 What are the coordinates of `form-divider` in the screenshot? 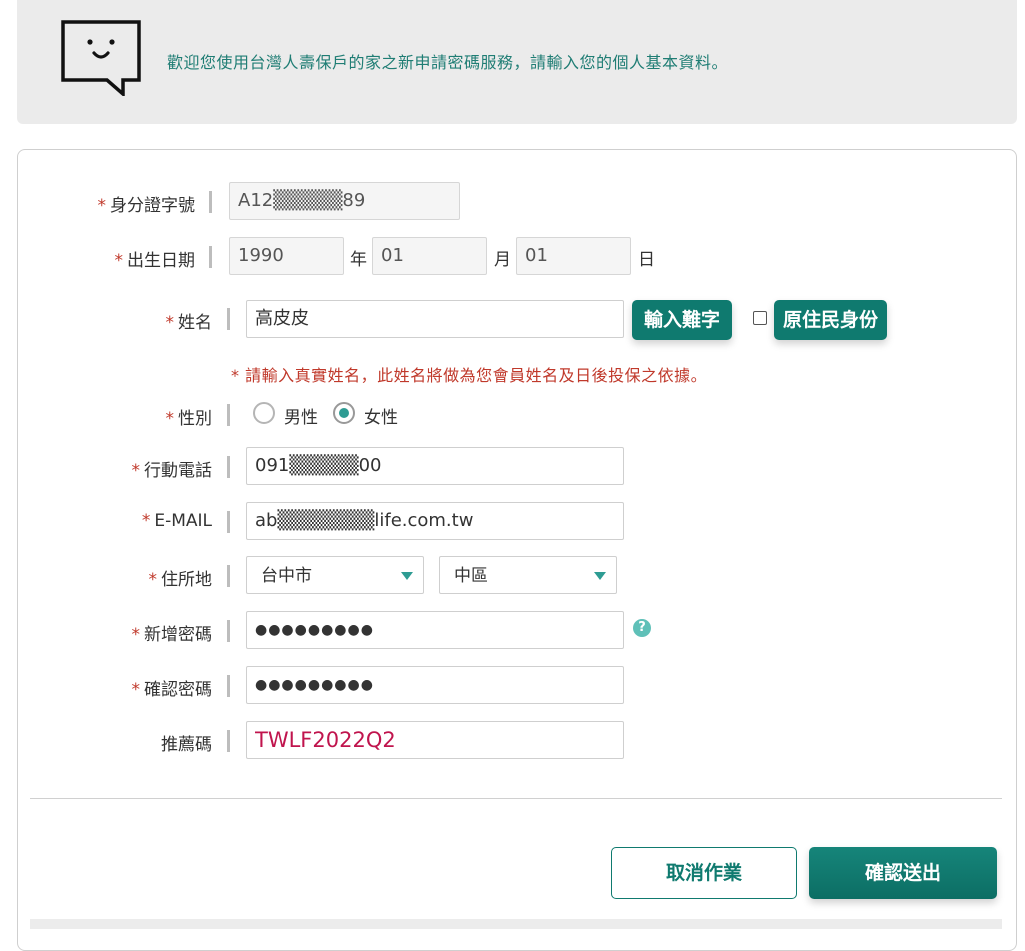 It's located at (516, 798).